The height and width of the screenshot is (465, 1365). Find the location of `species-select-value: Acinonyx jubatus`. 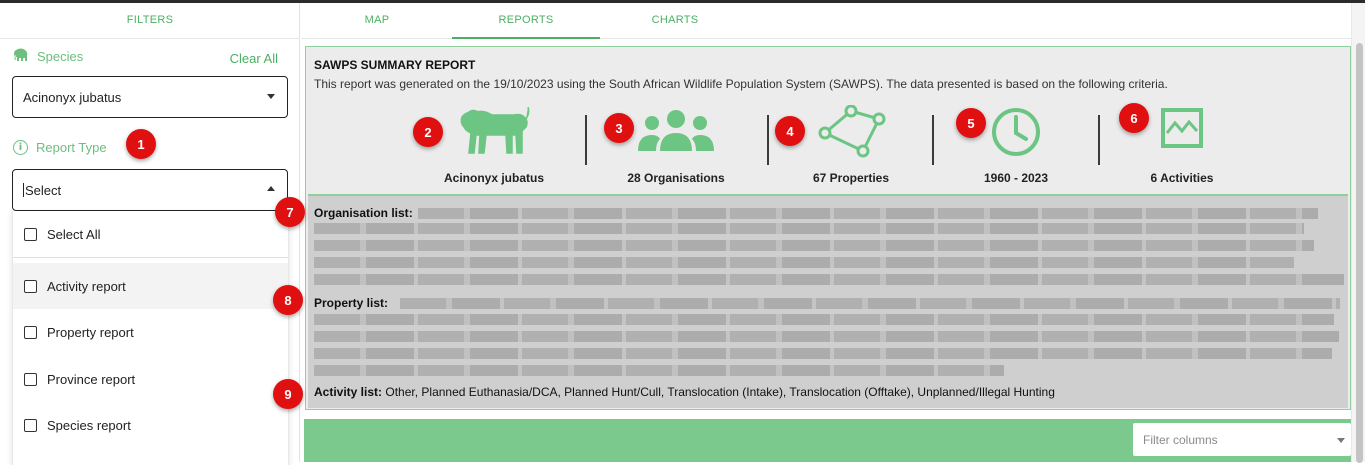

species-select-value: Acinonyx jubatus is located at coordinates (72, 97).